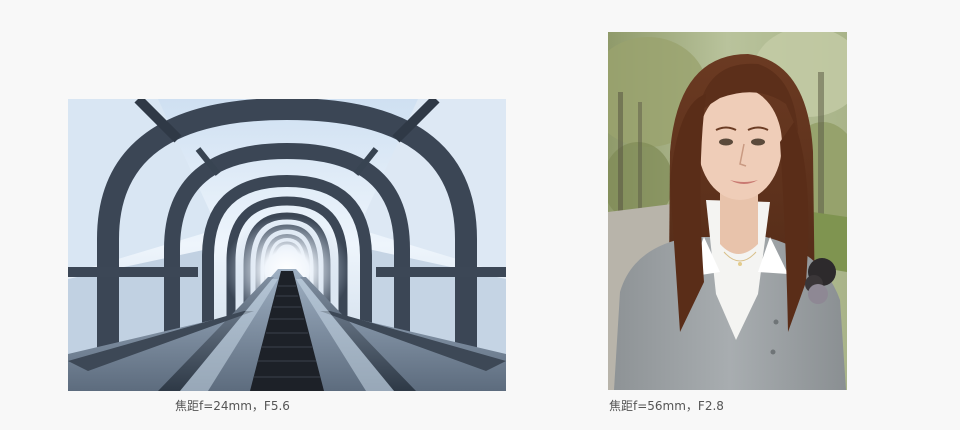 The height and width of the screenshot is (430, 960). Describe the element at coordinates (232, 406) in the screenshot. I see `caption-left: 焦距f=24mm，F5.6` at that location.